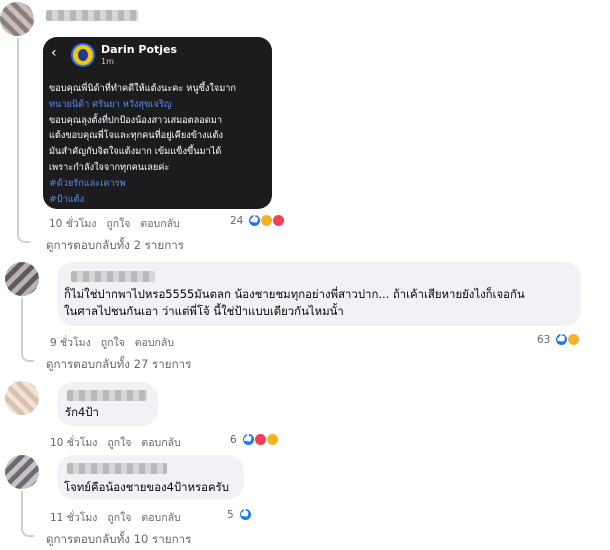 The image size is (610, 550). I want to click on comment-actions: 11 ชั่วโมง ถูกใจ ตอบกลับ, so click(115, 517).